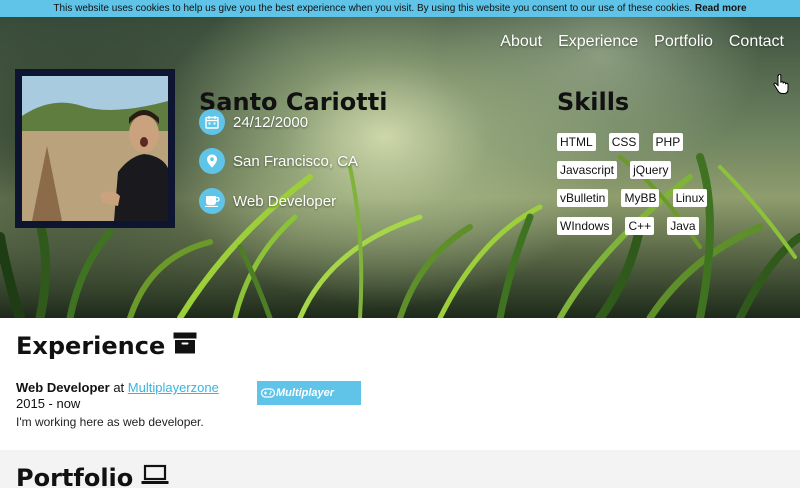 This screenshot has height=488, width=800. Describe the element at coordinates (212, 122) in the screenshot. I see `calendar-icon` at that location.